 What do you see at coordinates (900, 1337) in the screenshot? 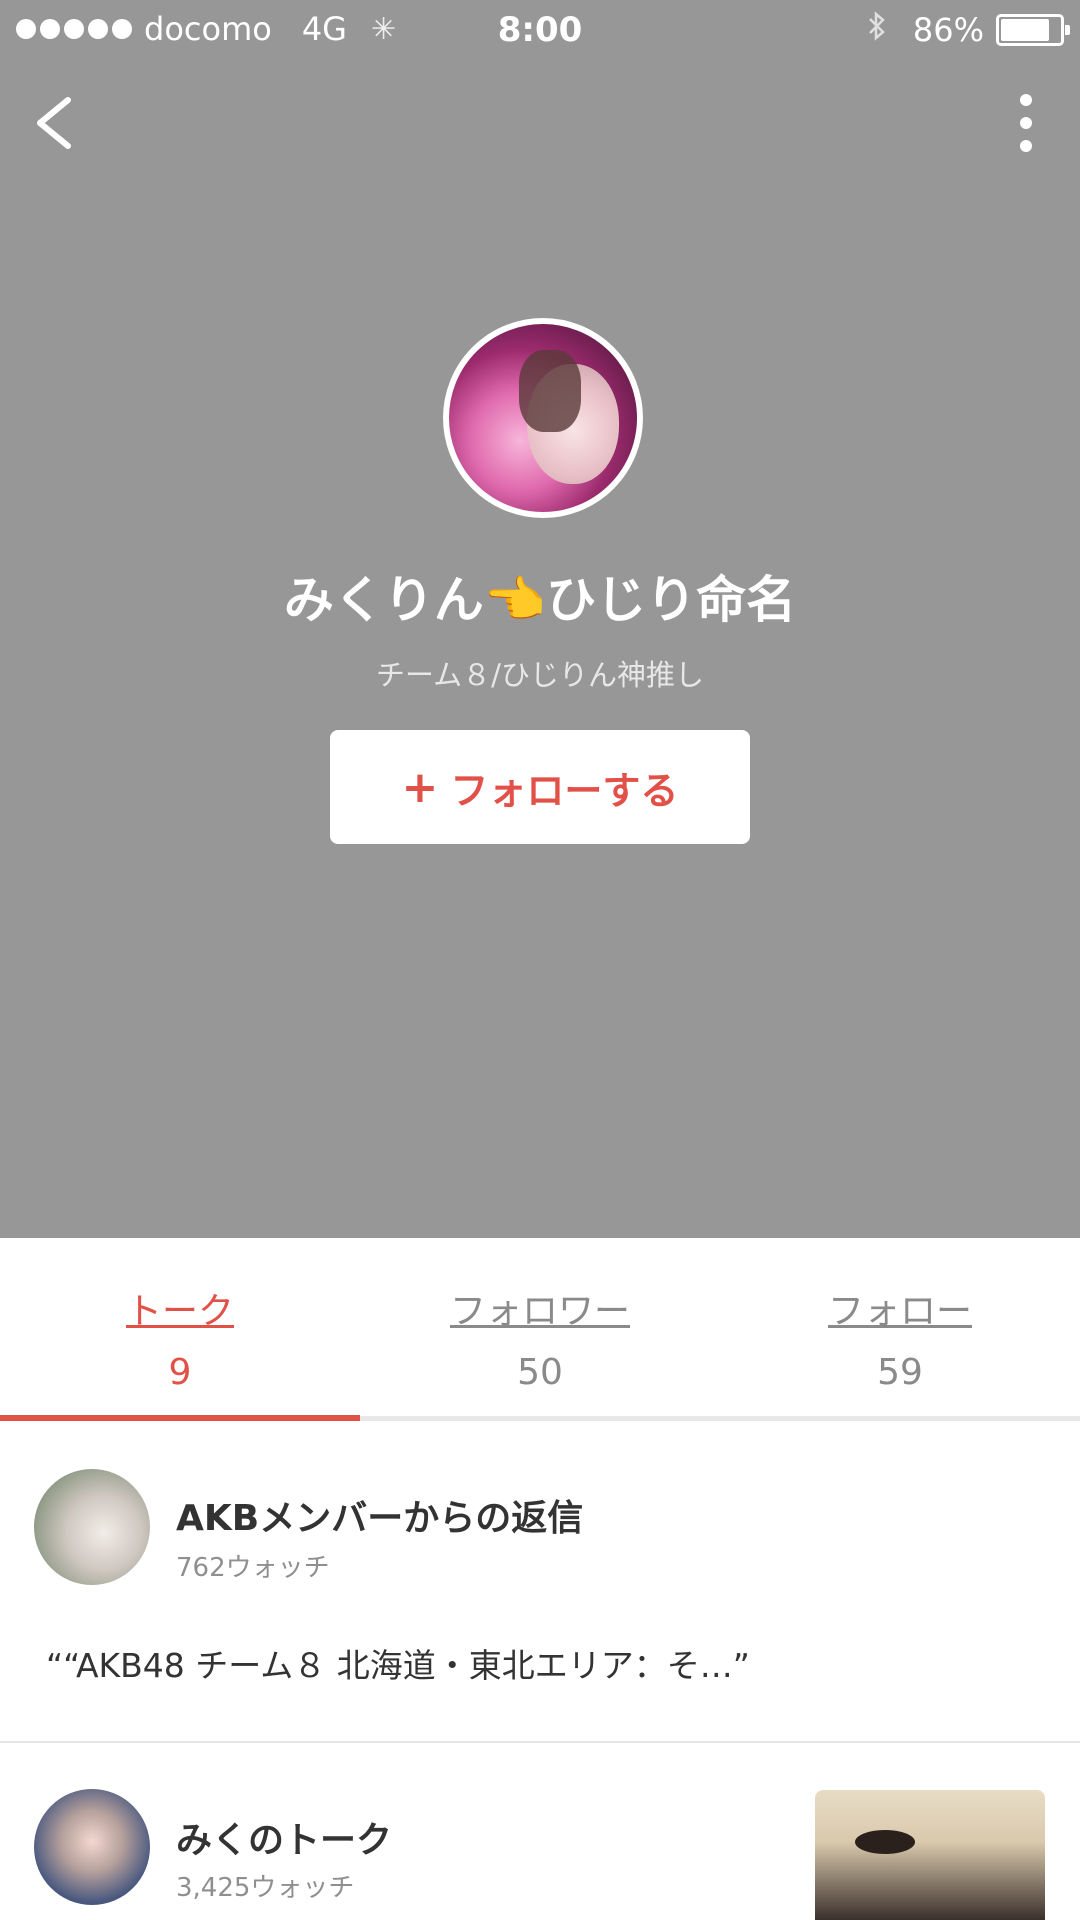
I see `tab-following: フォロー 59` at bounding box center [900, 1337].